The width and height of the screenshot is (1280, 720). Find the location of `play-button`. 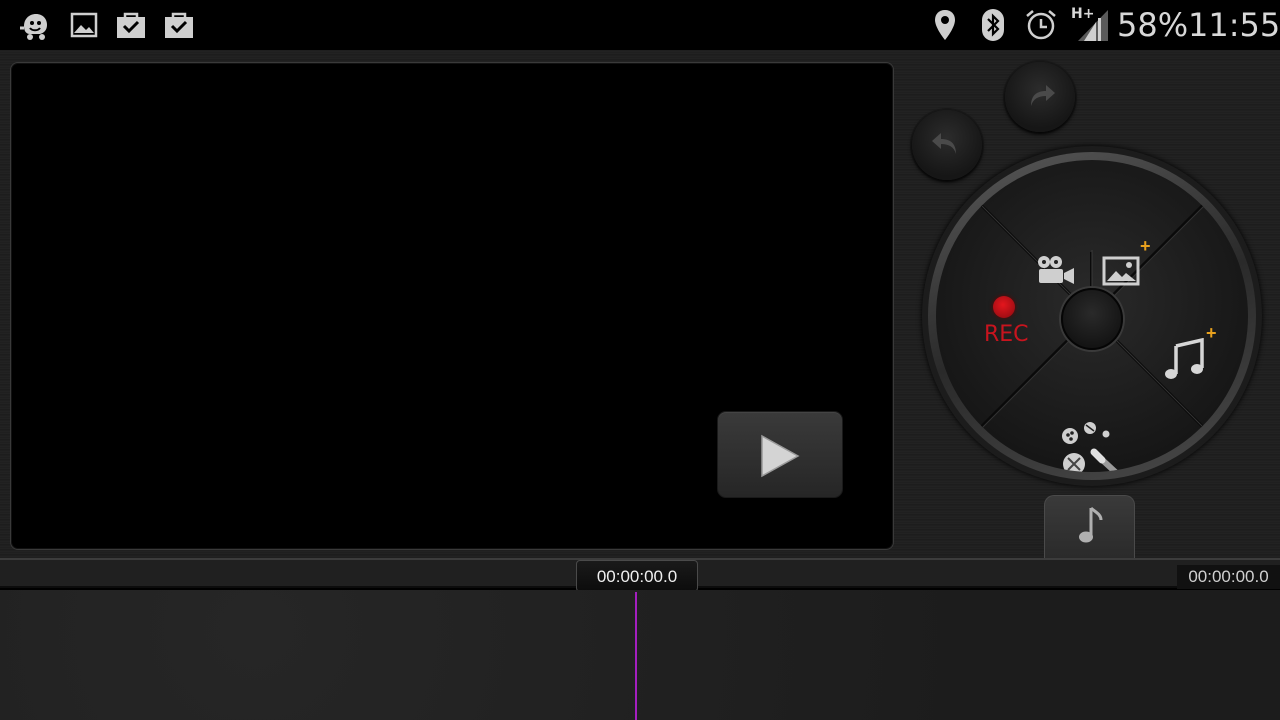

play-button is located at coordinates (780, 454).